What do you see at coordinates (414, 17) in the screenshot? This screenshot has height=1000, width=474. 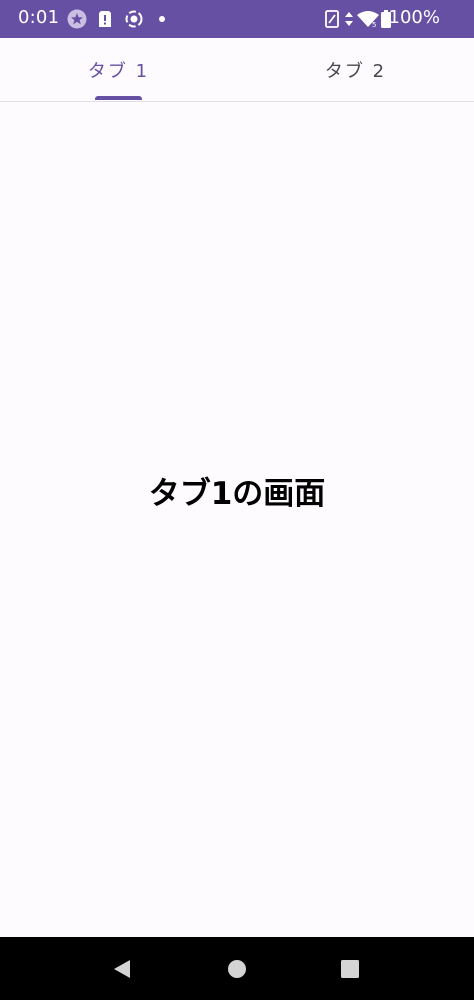 I see `battery-percent: 100%` at bounding box center [414, 17].